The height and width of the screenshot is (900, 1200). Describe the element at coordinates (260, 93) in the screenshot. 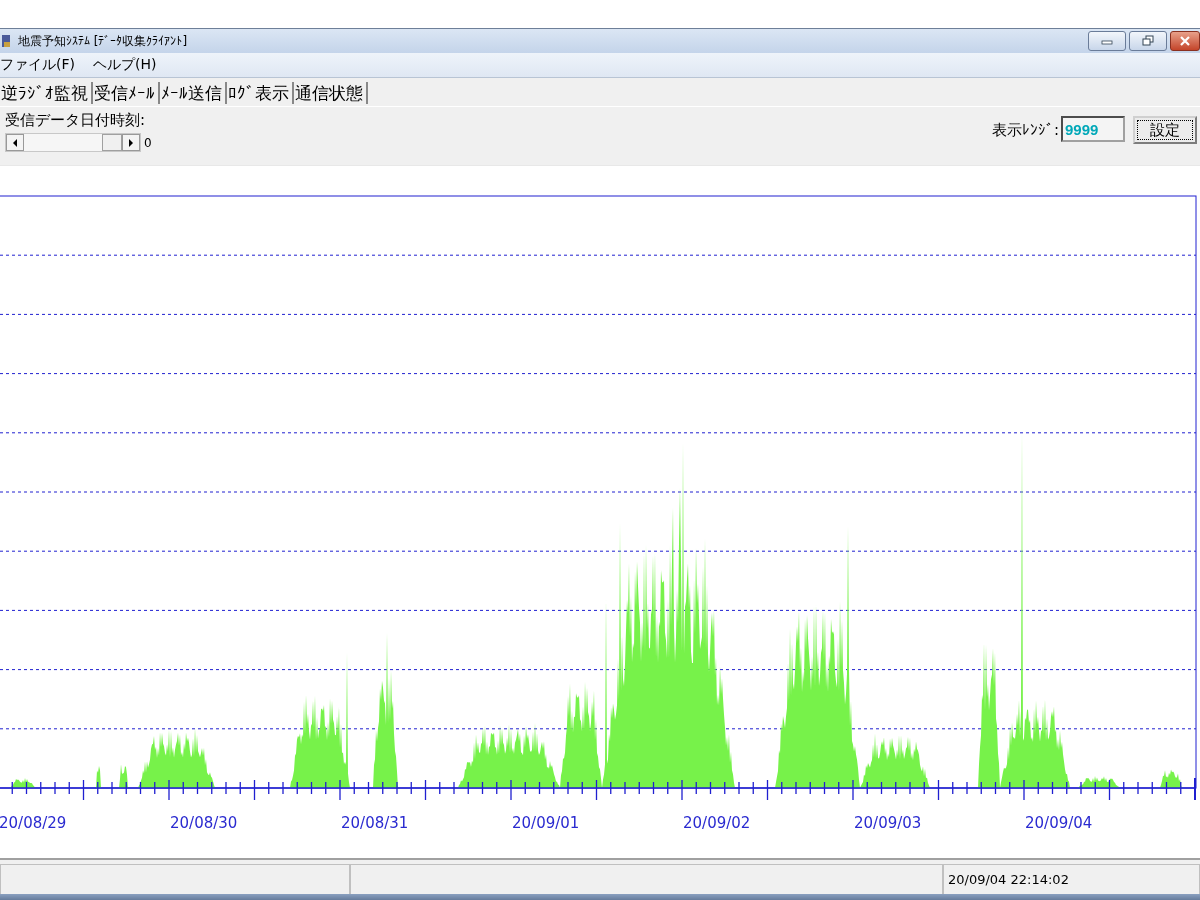

I see `tab: ﾛｸﾞ表示` at that location.